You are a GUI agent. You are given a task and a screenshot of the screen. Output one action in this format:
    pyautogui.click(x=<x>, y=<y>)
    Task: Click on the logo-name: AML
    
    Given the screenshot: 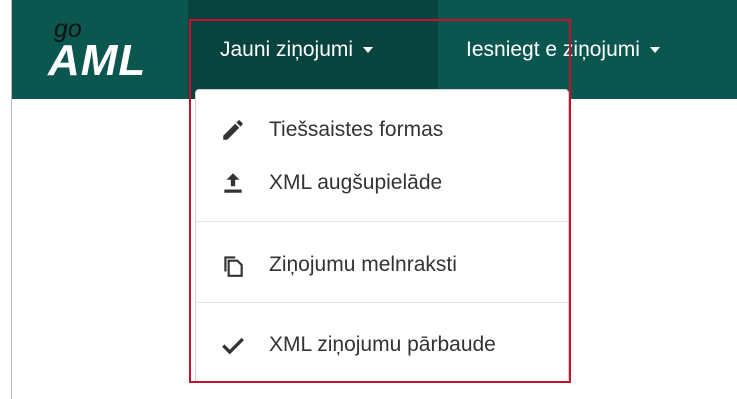 What is the action you would take?
    pyautogui.click(x=97, y=60)
    